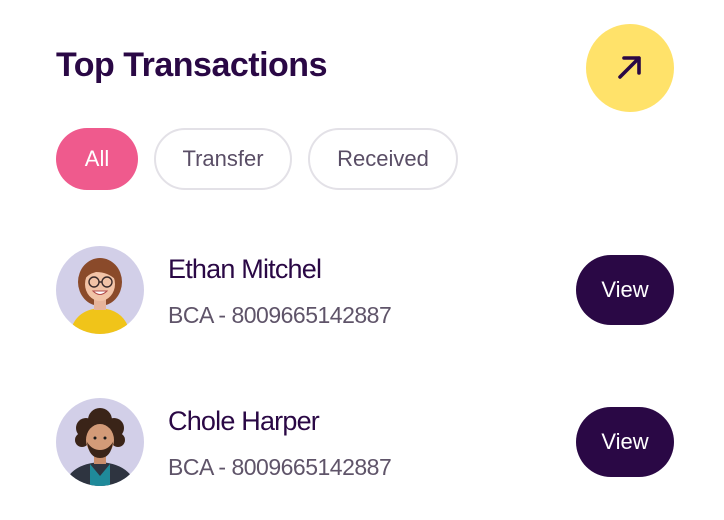 Image resolution: width=724 pixels, height=520 pixels. I want to click on transaction-name: Chole Harper, so click(244, 421).